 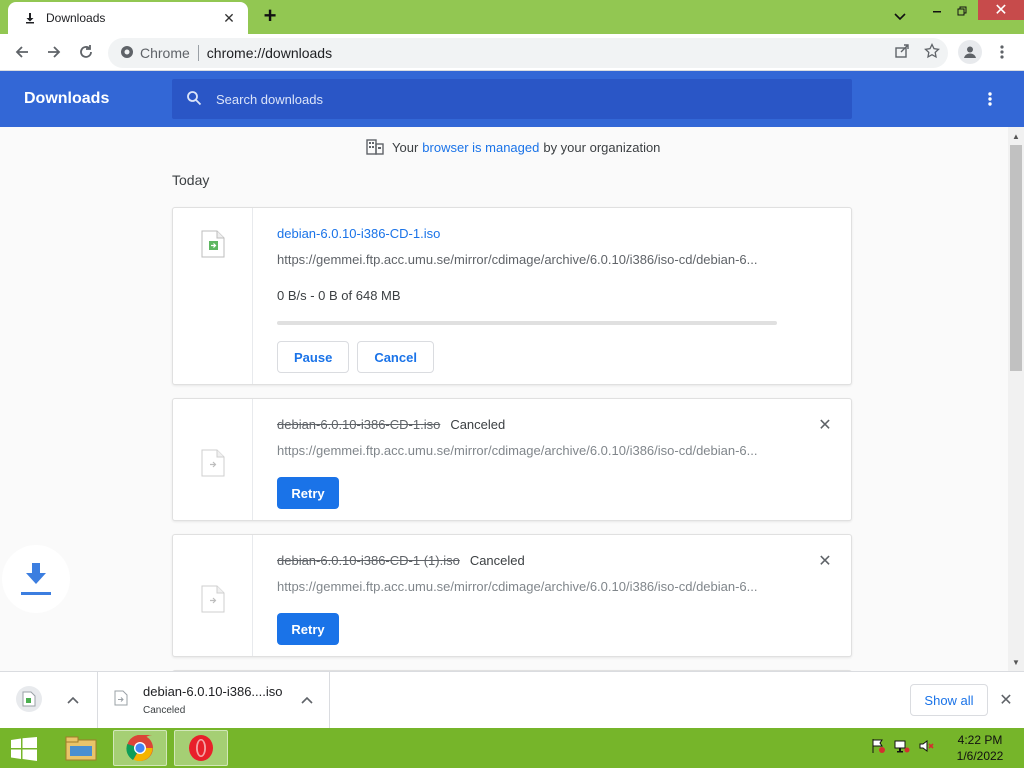 I want to click on opera-taskbar-icon, so click(x=201, y=748).